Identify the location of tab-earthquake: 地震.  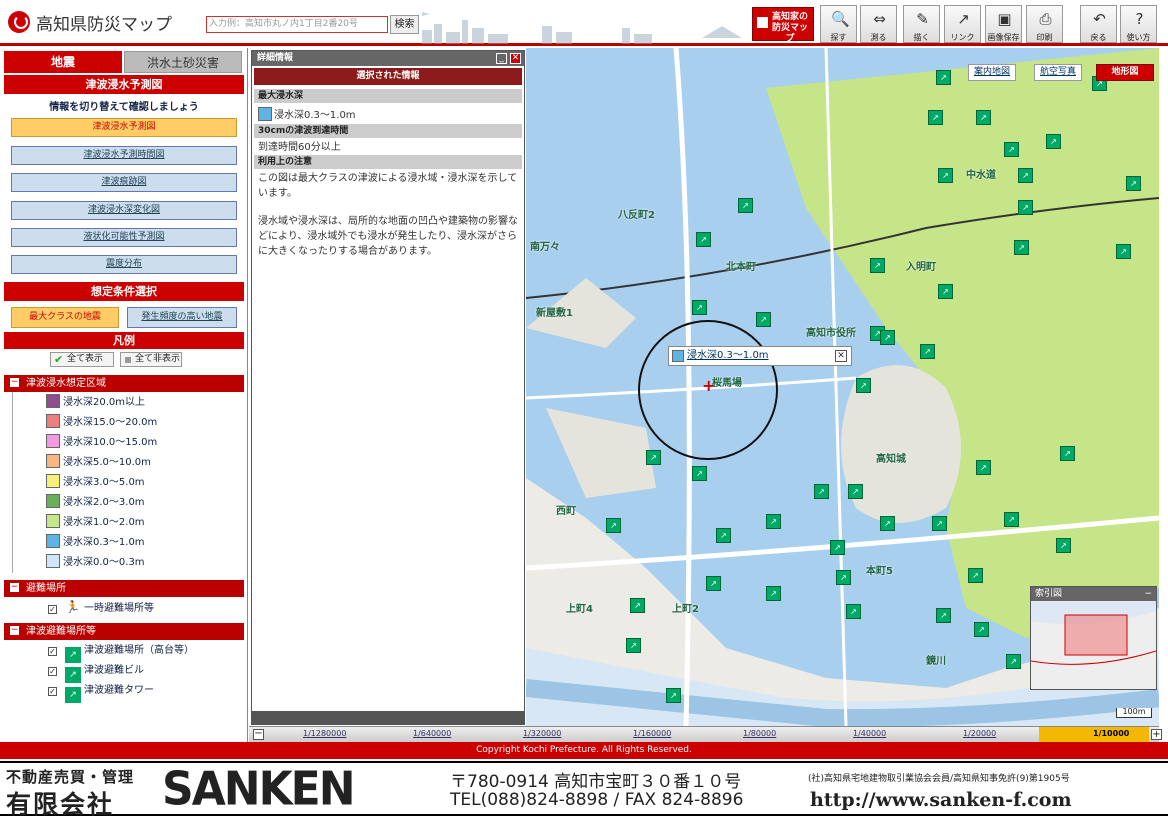
(63, 62).